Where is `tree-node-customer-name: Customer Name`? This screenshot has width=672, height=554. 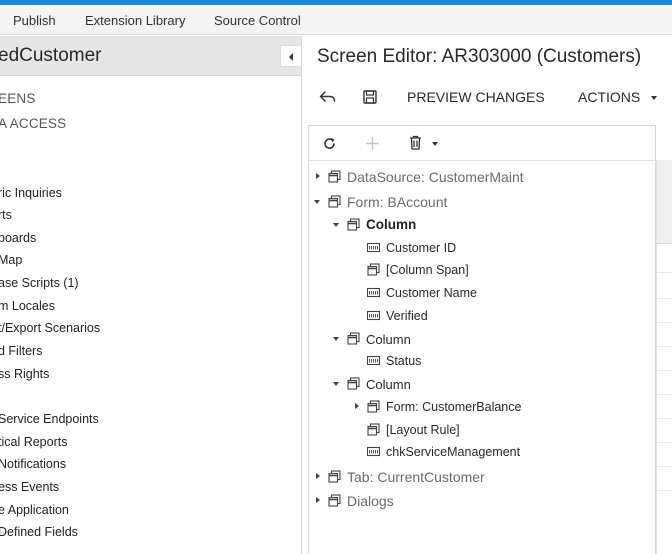
tree-node-customer-name: Customer Name is located at coordinates (467, 293).